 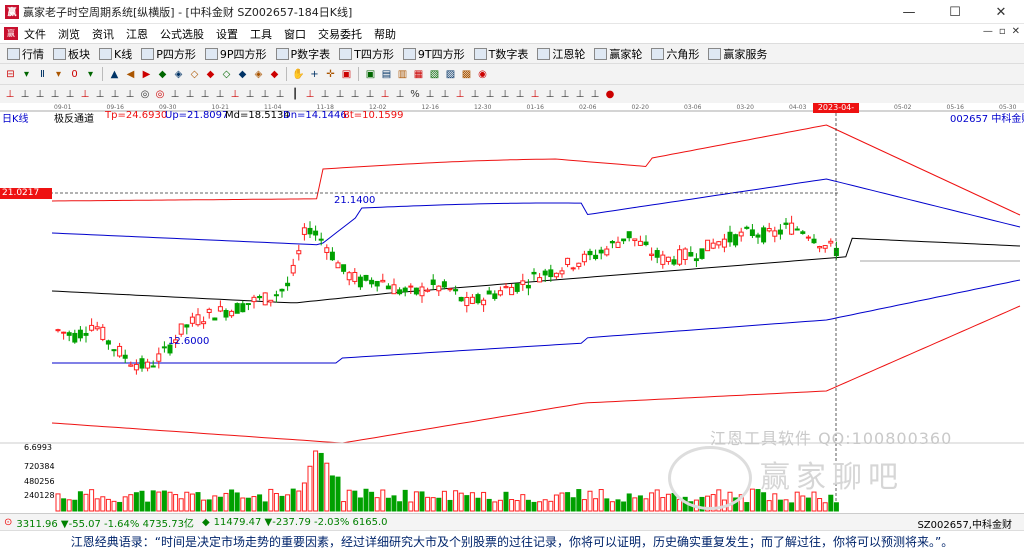 I want to click on cycle-tool-19-icon: ┃, so click(x=295, y=94).